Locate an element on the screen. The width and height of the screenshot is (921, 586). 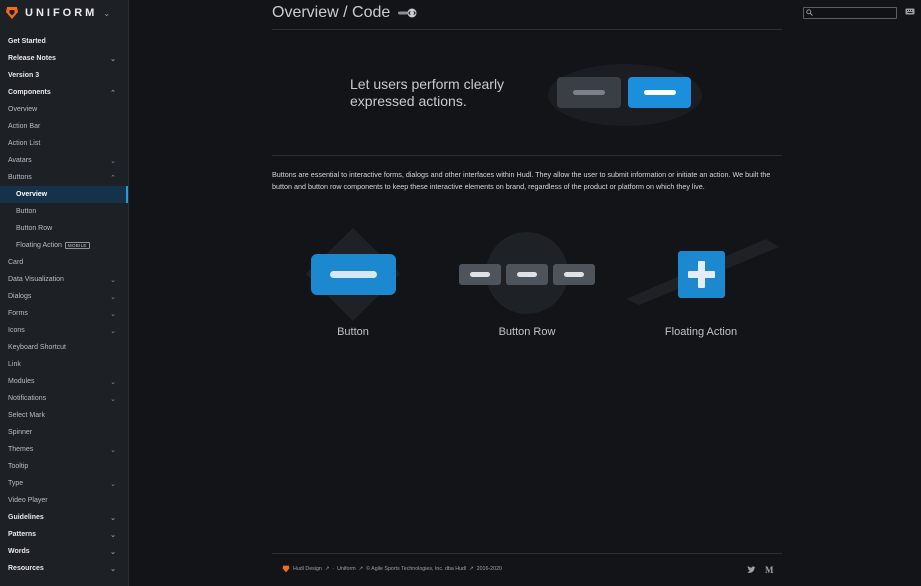
sidebar-item-data-visualization: Data Visualization ⌄ is located at coordinates (64, 279).